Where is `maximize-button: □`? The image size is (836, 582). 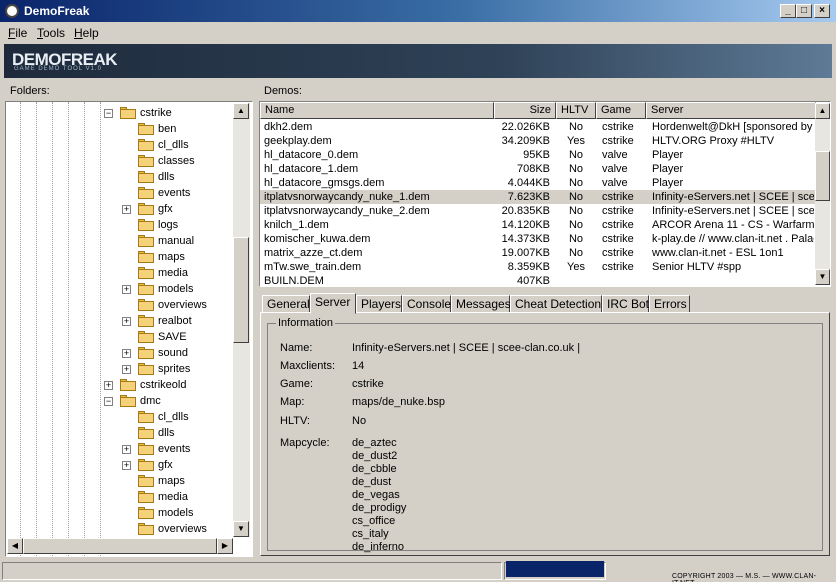
maximize-button: □ is located at coordinates (804, 11).